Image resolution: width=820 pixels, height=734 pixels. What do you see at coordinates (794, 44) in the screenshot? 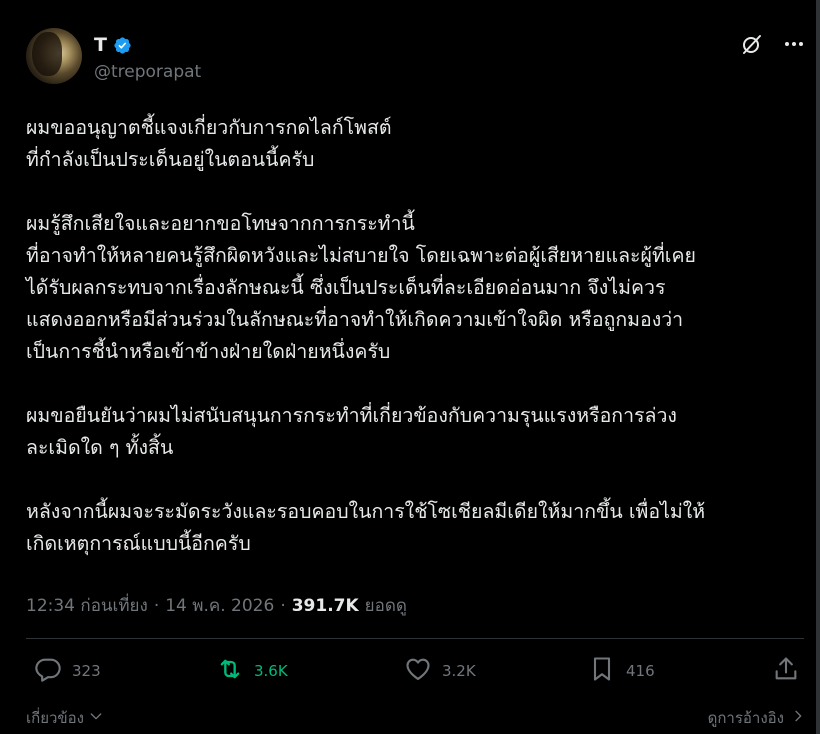
I see `more-icon` at bounding box center [794, 44].